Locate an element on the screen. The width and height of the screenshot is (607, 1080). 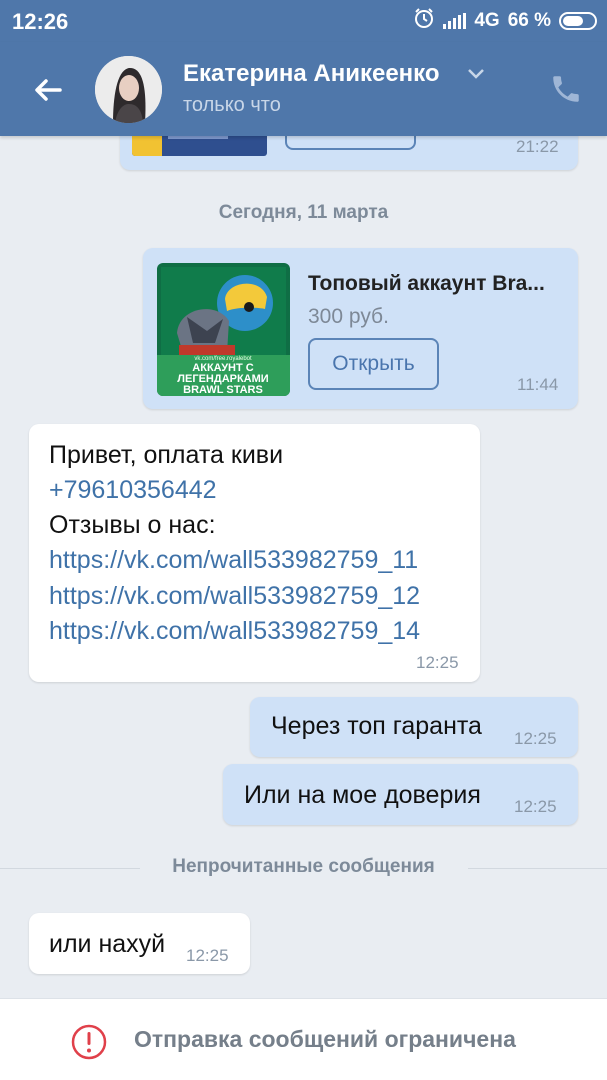
contact-name: Екатерина Аникеенко is located at coordinates (311, 74).